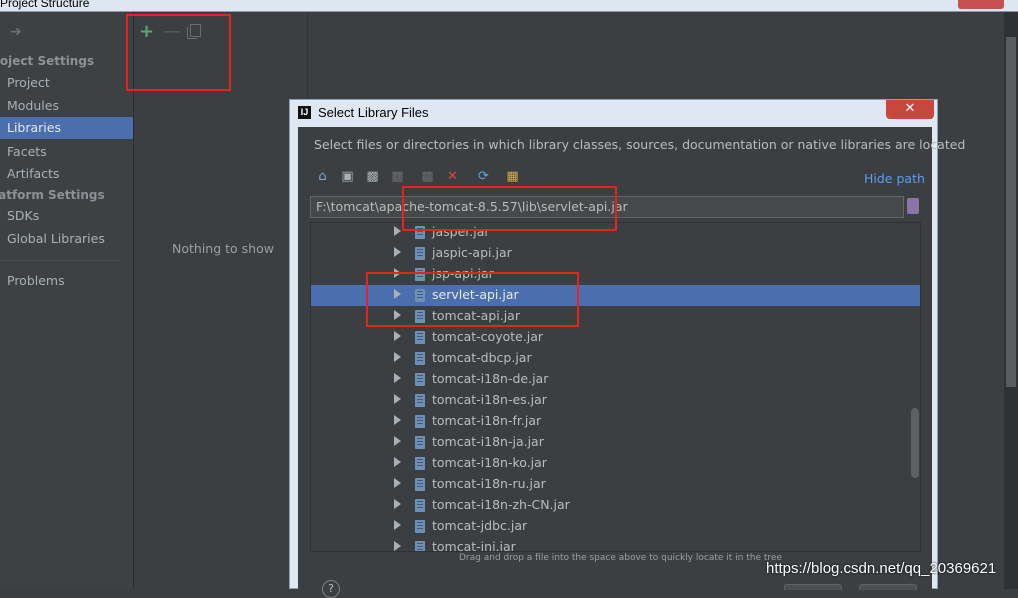 The height and width of the screenshot is (598, 1018). What do you see at coordinates (483, 176) in the screenshot?
I see `refresh-icon: ⟳` at bounding box center [483, 176].